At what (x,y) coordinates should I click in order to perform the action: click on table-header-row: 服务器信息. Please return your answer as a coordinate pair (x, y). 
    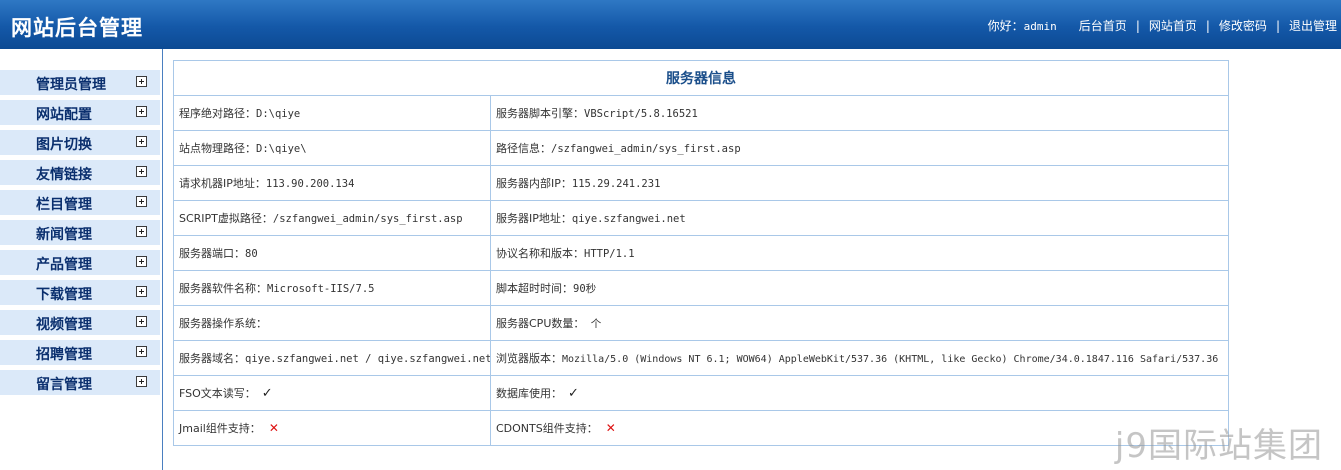
    Looking at the image, I should click on (701, 78).